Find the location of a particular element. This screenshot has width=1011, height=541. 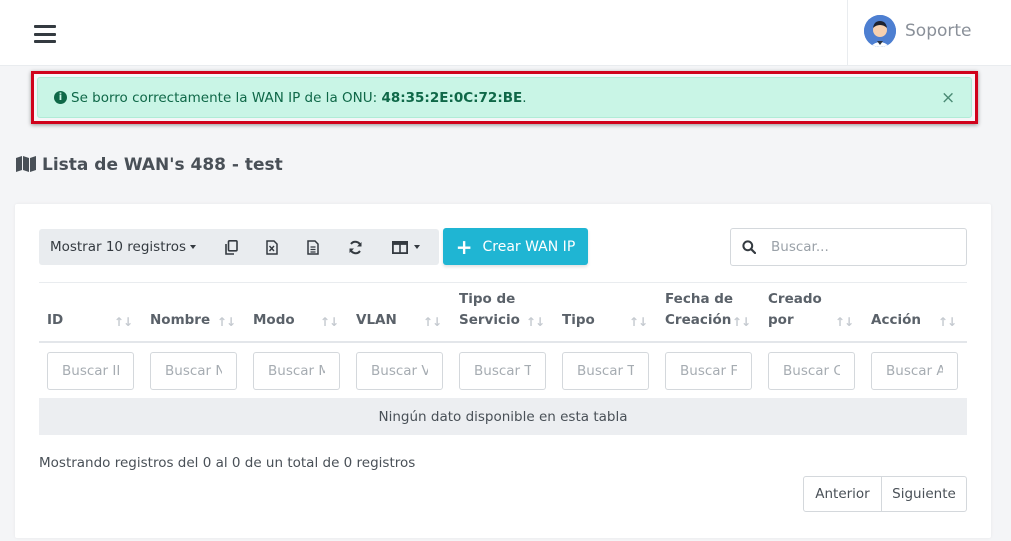

search-input is located at coordinates (863, 247).